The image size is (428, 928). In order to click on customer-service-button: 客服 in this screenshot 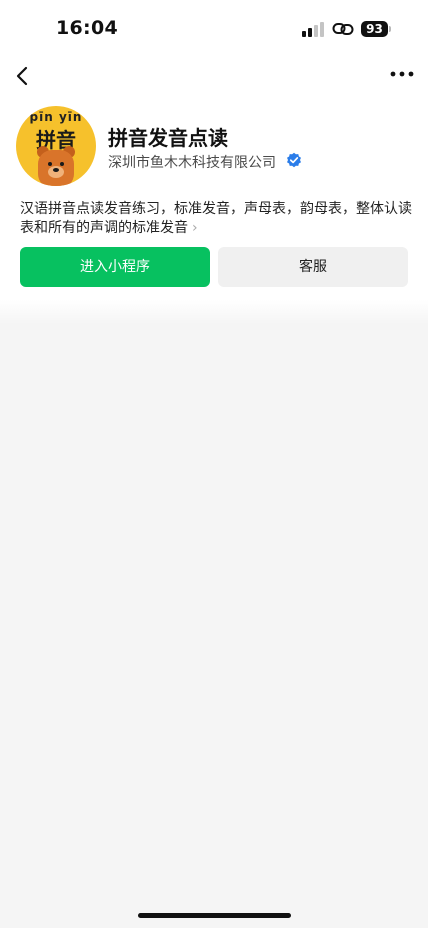, I will do `click(313, 267)`.